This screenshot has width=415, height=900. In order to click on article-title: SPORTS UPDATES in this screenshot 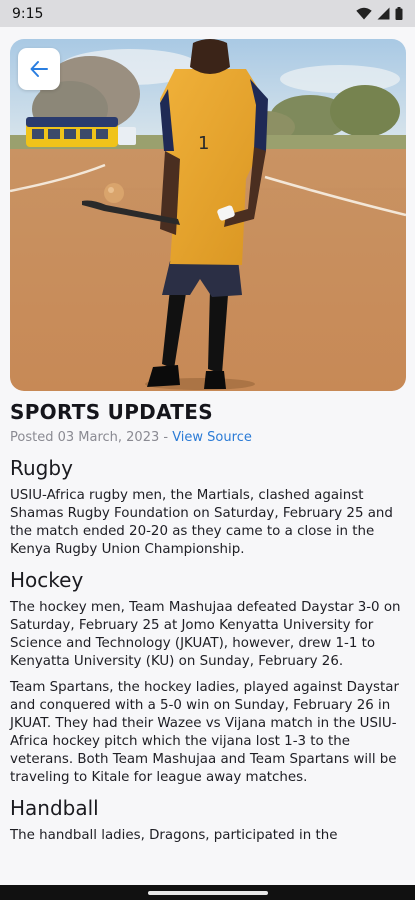, I will do `click(111, 412)`.